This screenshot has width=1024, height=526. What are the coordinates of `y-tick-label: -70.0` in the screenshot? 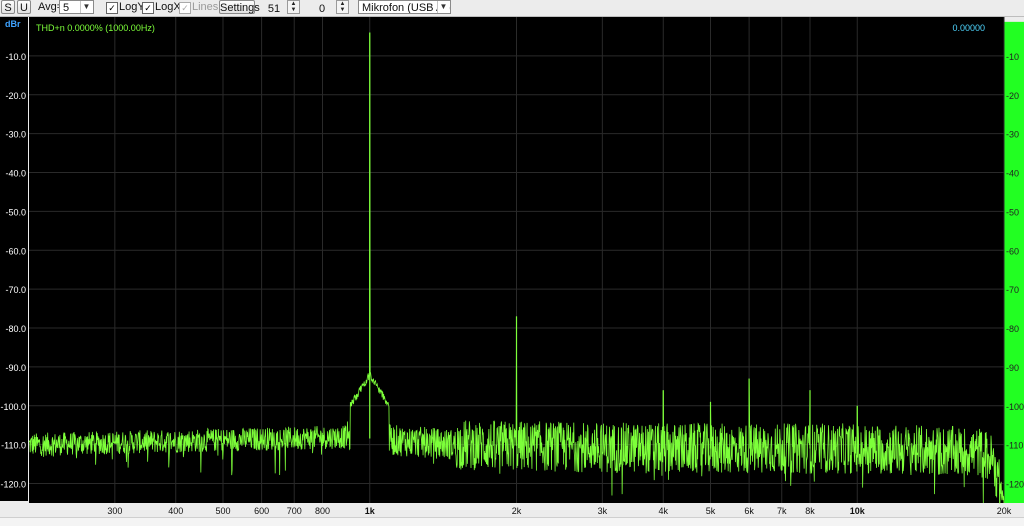 It's located at (15, 290).